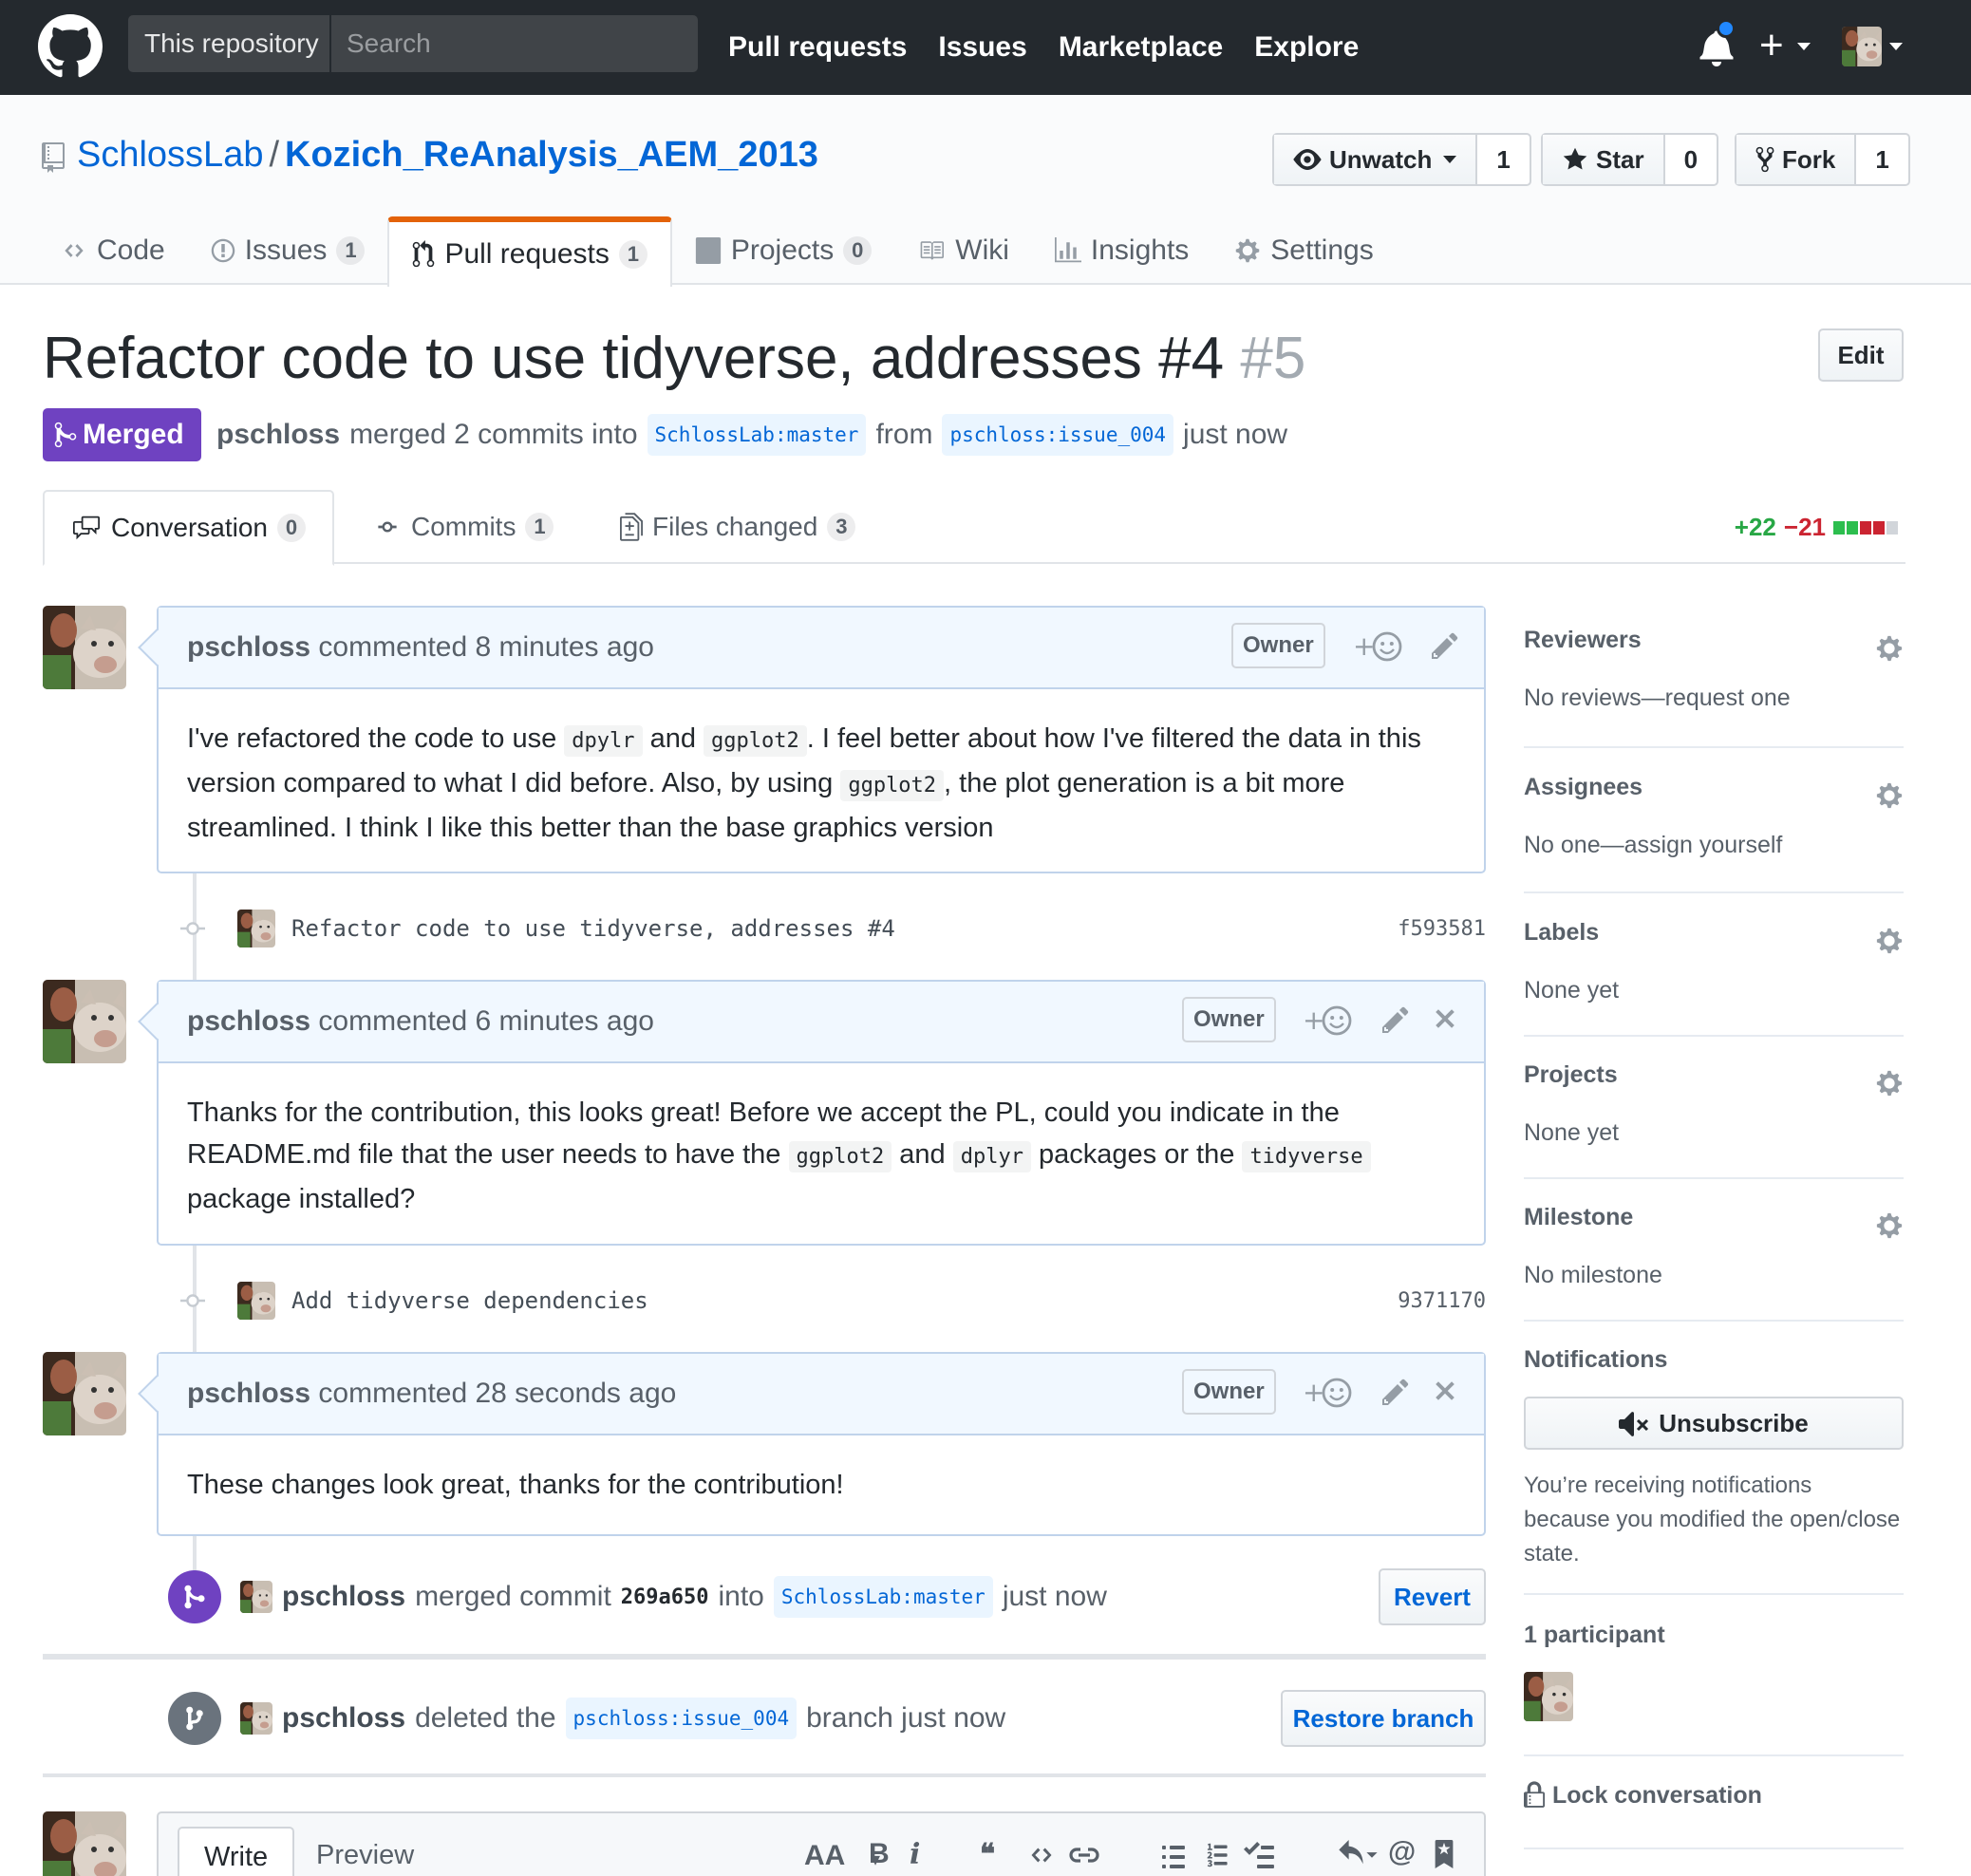 The image size is (1971, 1876). What do you see at coordinates (1376, 159) in the screenshot?
I see `unwatch-button: Unwatch` at bounding box center [1376, 159].